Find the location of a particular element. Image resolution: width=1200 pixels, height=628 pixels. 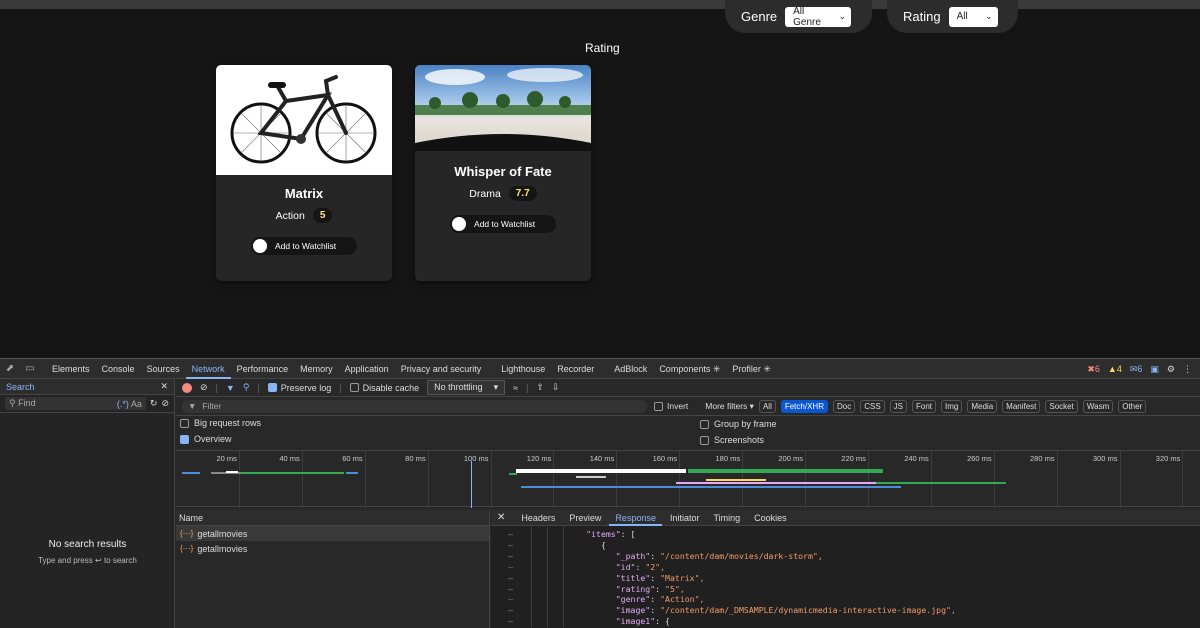

request-list-header: Name is located at coordinates (332, 518).